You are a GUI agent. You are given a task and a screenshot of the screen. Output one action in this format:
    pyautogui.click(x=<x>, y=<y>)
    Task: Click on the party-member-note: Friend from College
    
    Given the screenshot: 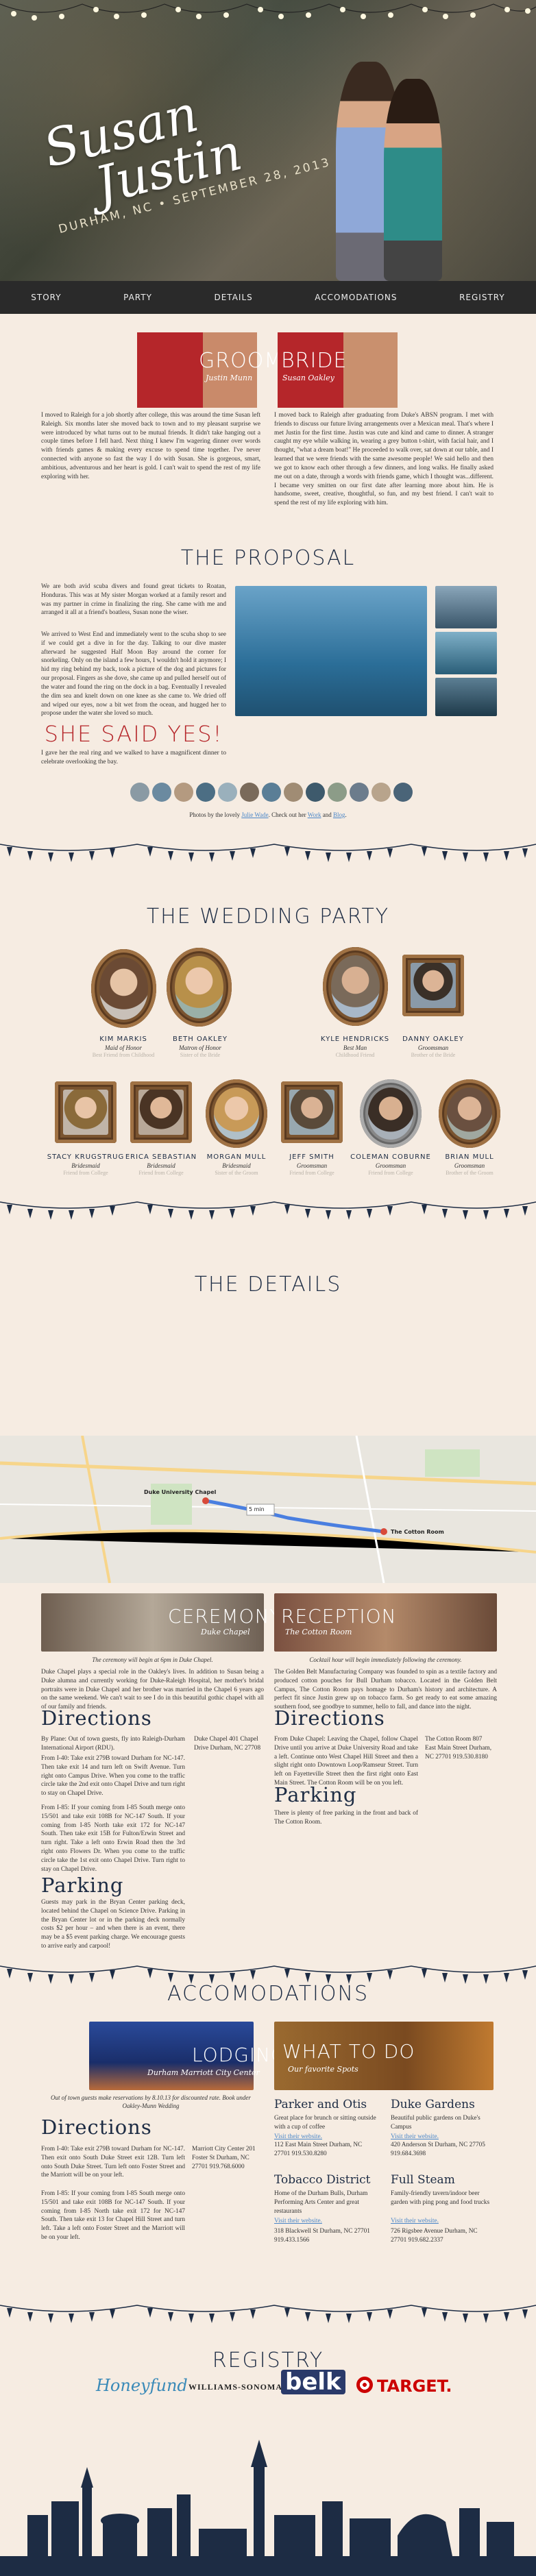 What is the action you would take?
    pyautogui.click(x=85, y=1173)
    